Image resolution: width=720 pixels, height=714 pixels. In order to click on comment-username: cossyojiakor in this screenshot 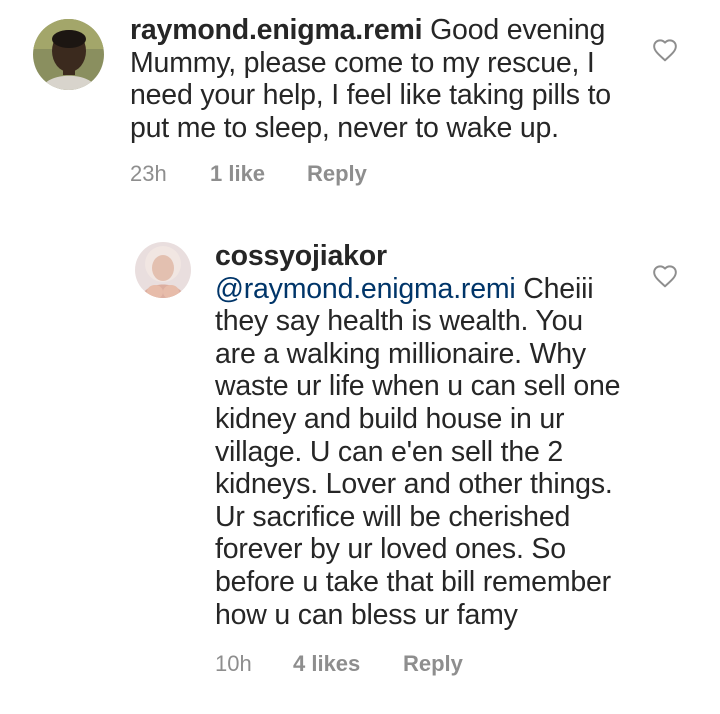, I will do `click(301, 256)`.